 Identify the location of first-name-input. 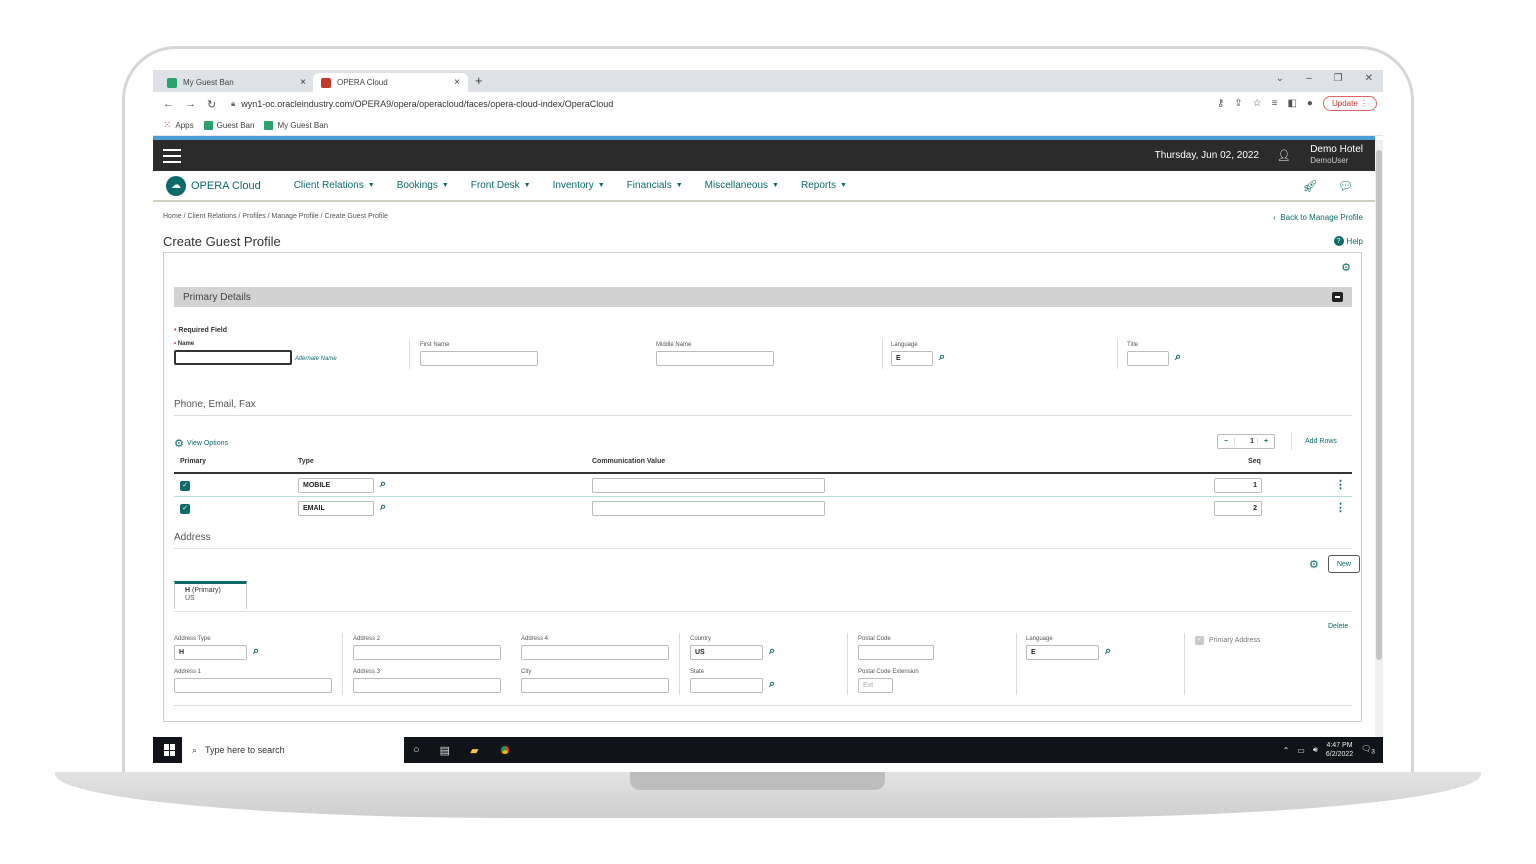
(479, 358).